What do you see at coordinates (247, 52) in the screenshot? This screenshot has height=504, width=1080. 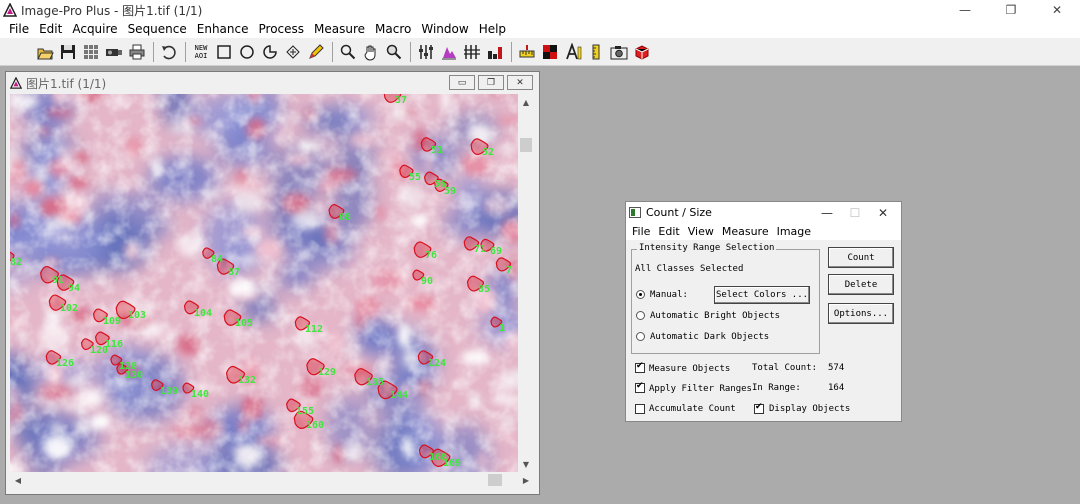 I see `ellipse-icon` at bounding box center [247, 52].